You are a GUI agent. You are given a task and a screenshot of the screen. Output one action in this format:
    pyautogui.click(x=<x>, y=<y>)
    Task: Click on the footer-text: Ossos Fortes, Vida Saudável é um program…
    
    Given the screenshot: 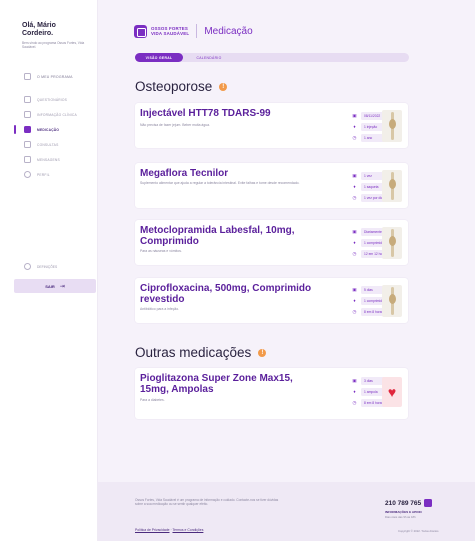 What is the action you would take?
    pyautogui.click(x=207, y=502)
    